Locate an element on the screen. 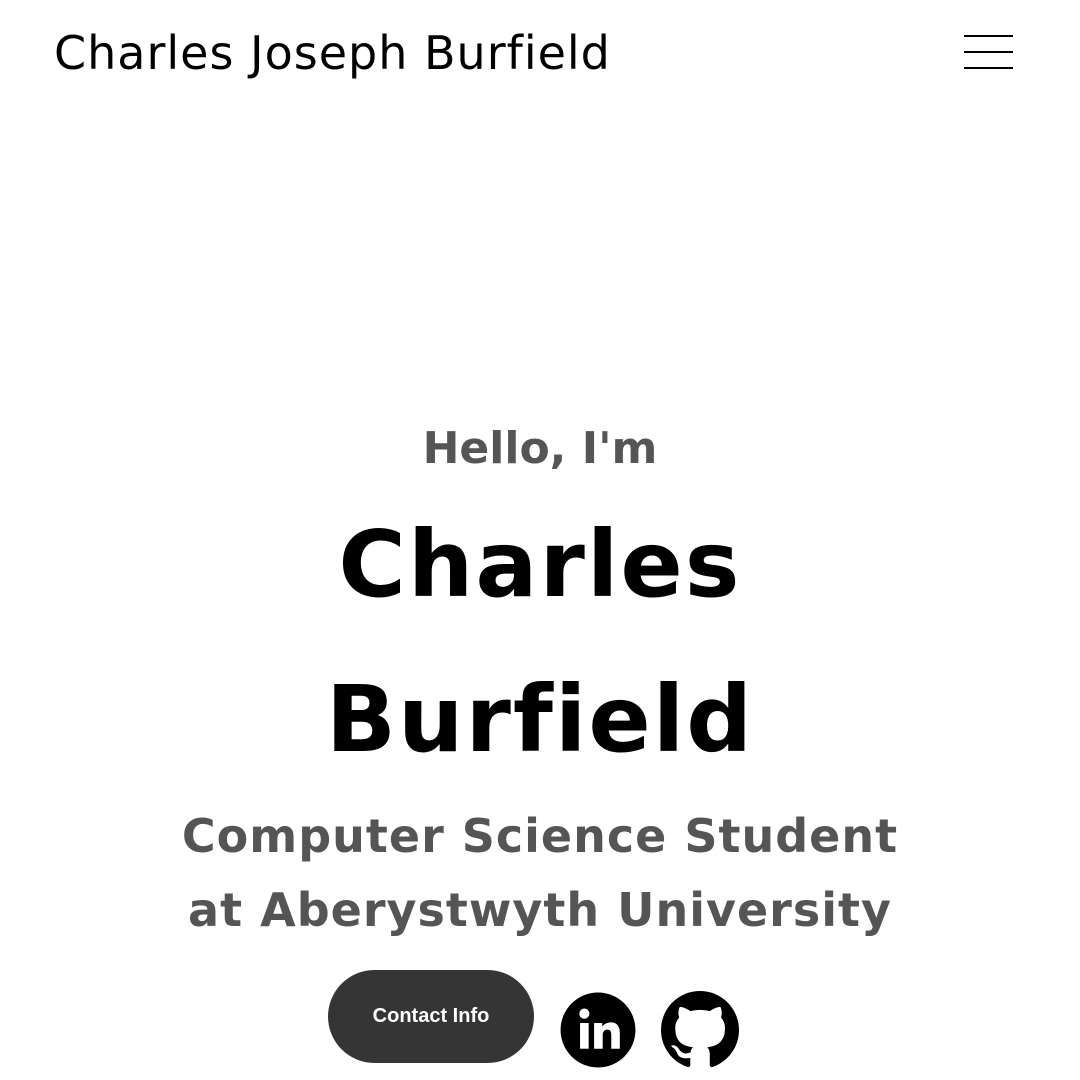 This screenshot has height=1080, width=1080. greeting-text: Hello, I'm is located at coordinates (540, 448).